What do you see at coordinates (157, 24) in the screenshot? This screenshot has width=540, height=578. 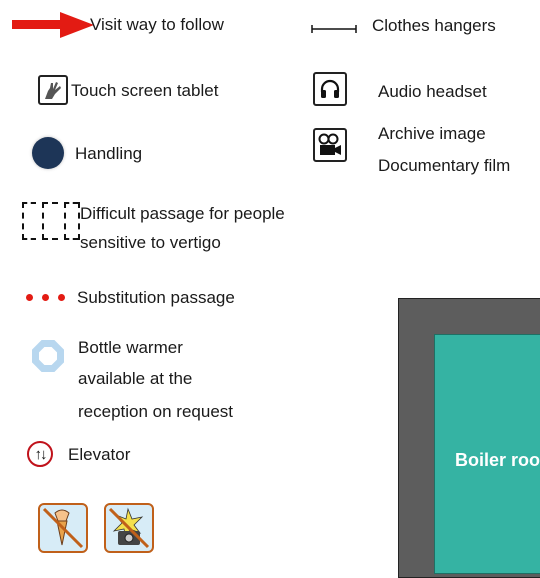 I see `visit-way-label: Visit way to follow` at bounding box center [157, 24].